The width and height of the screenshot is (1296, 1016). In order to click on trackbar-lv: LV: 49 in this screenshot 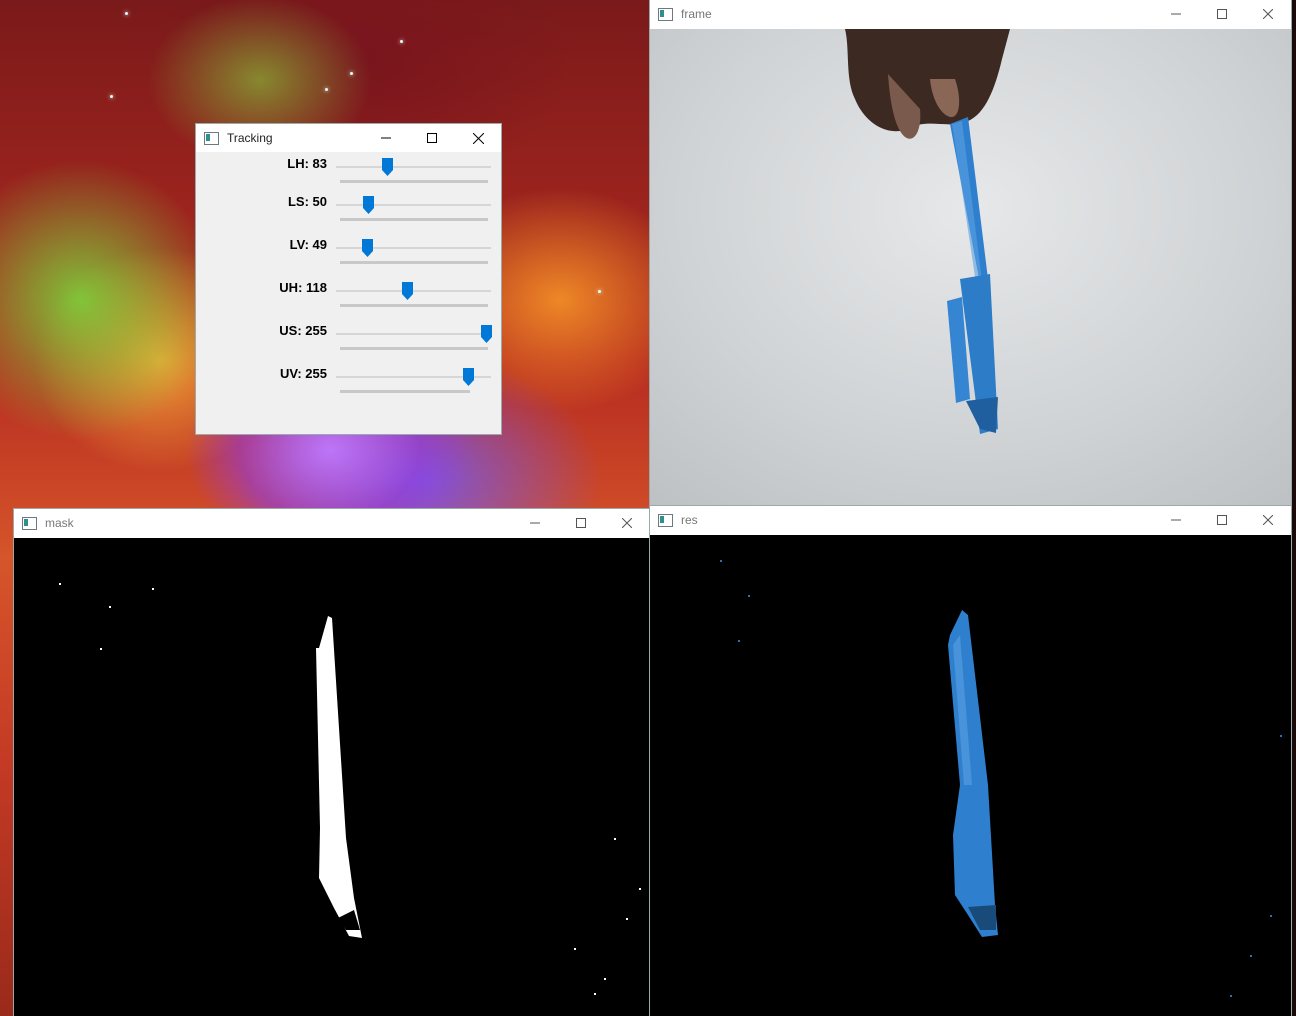, I will do `click(348, 257)`.